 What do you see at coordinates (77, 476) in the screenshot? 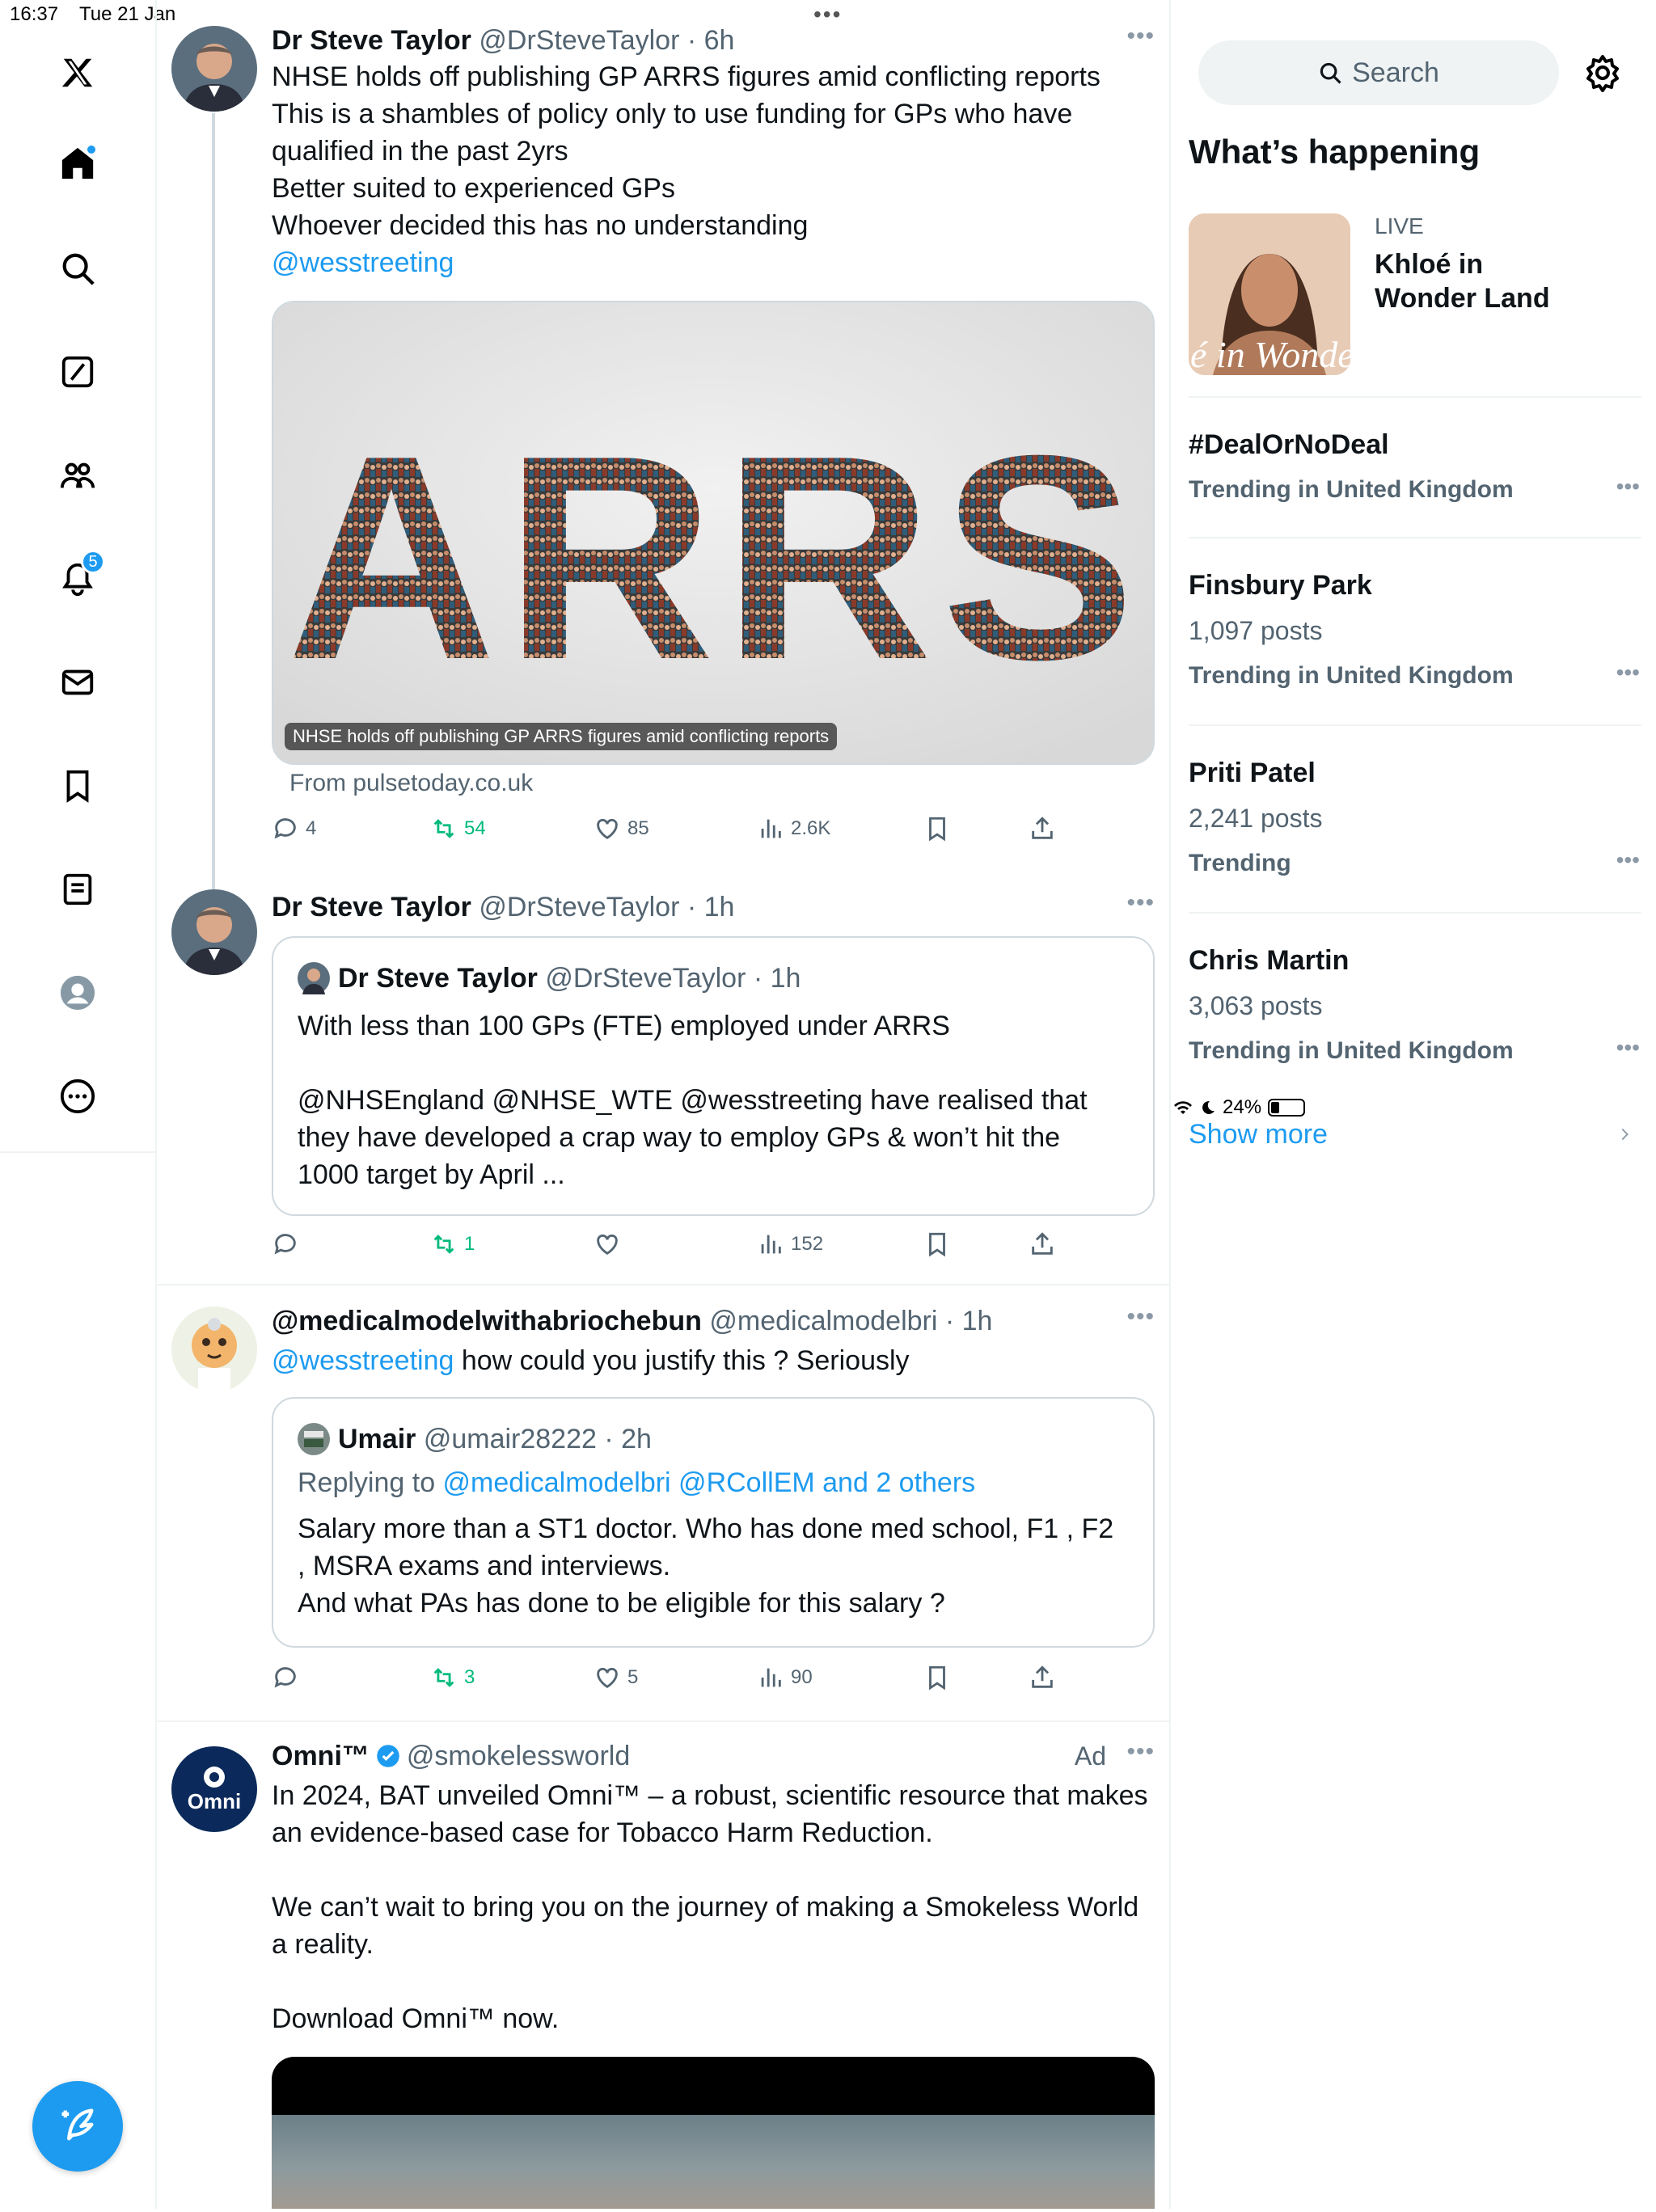
I see `communities-icon` at bounding box center [77, 476].